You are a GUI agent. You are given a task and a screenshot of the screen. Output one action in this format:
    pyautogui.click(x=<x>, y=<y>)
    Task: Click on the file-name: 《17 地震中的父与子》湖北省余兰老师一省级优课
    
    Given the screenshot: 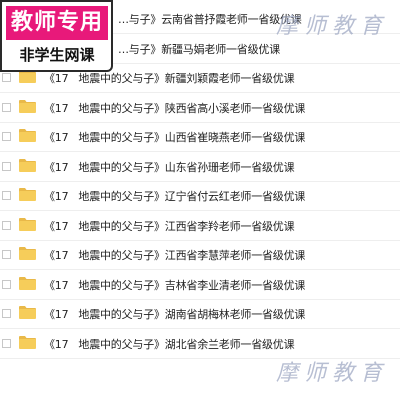 What is the action you would take?
    pyautogui.click(x=169, y=344)
    